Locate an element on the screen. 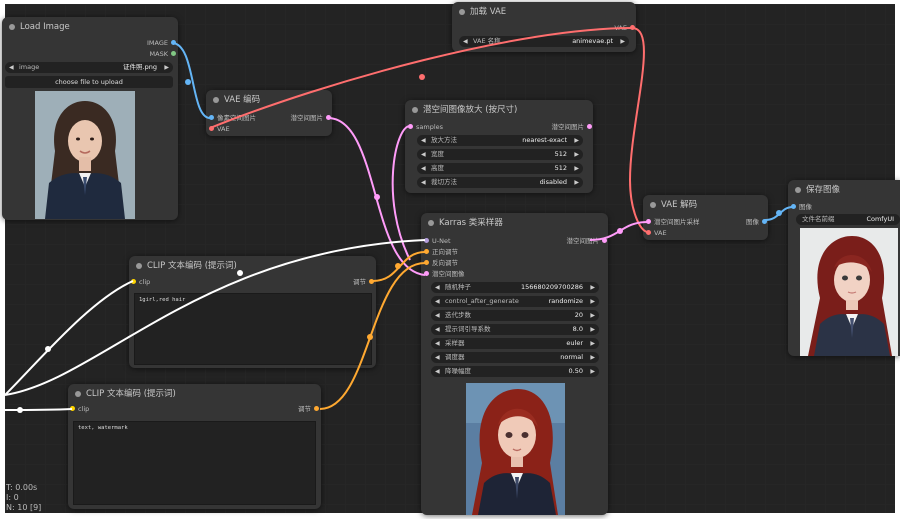 The width and height of the screenshot is (900, 519). output-mask-port: MASK is located at coordinates (163, 54).